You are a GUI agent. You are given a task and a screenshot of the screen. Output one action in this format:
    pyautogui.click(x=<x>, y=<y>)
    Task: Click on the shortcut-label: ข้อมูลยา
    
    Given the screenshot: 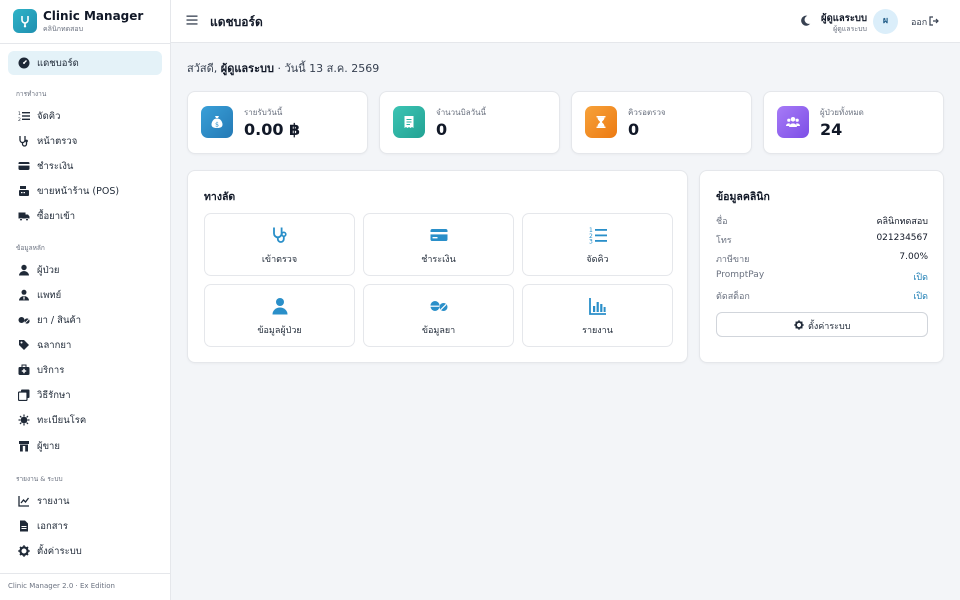 What is the action you would take?
    pyautogui.click(x=438, y=331)
    